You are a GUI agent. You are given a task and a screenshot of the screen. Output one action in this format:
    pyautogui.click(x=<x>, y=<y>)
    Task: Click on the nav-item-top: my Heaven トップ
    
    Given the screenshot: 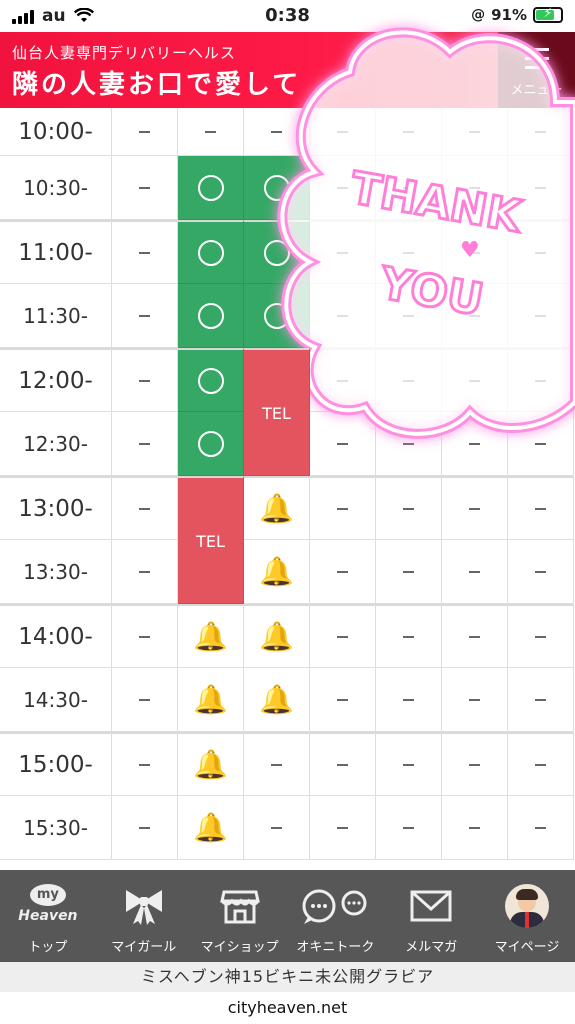 What is the action you would take?
    pyautogui.click(x=48, y=916)
    